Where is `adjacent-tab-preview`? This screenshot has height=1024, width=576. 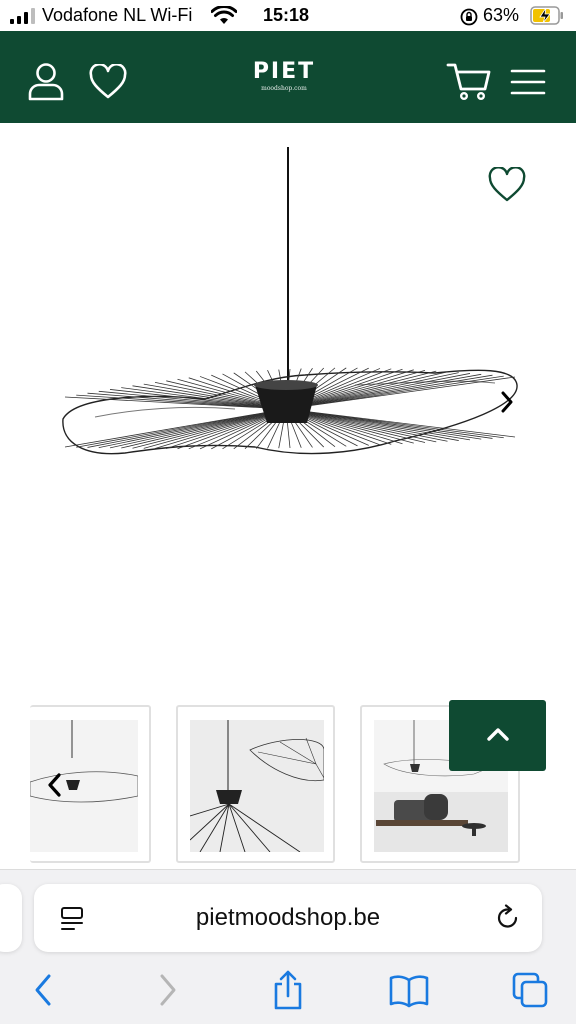 adjacent-tab-preview is located at coordinates (11, 918).